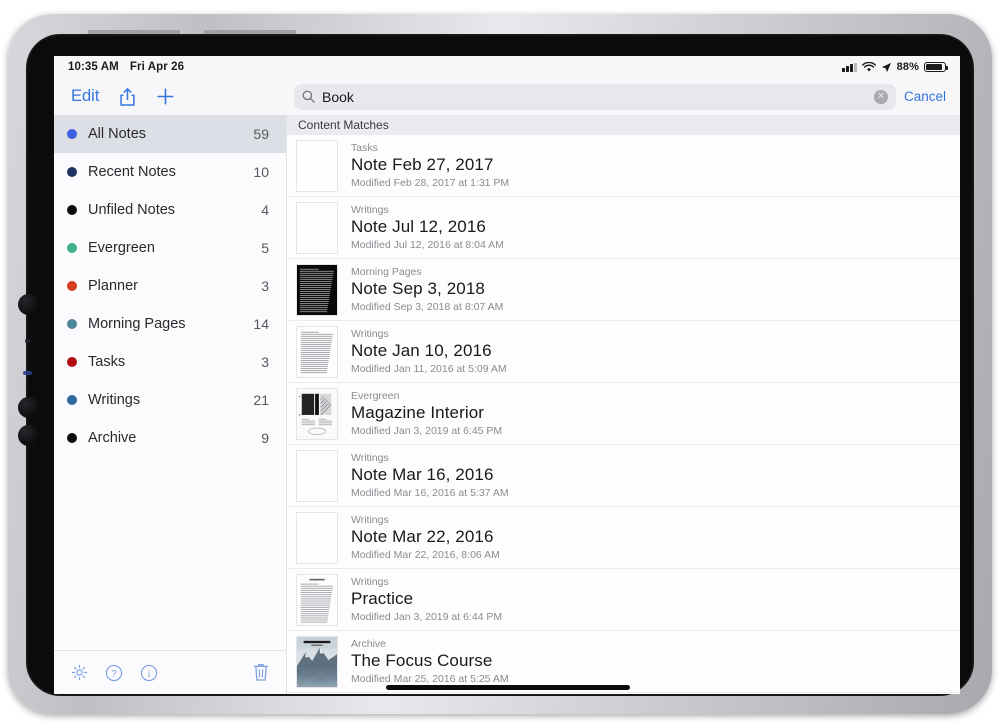 Image resolution: width=1000 pixels, height=725 pixels. Describe the element at coordinates (127, 97) in the screenshot. I see `share-icon` at that location.